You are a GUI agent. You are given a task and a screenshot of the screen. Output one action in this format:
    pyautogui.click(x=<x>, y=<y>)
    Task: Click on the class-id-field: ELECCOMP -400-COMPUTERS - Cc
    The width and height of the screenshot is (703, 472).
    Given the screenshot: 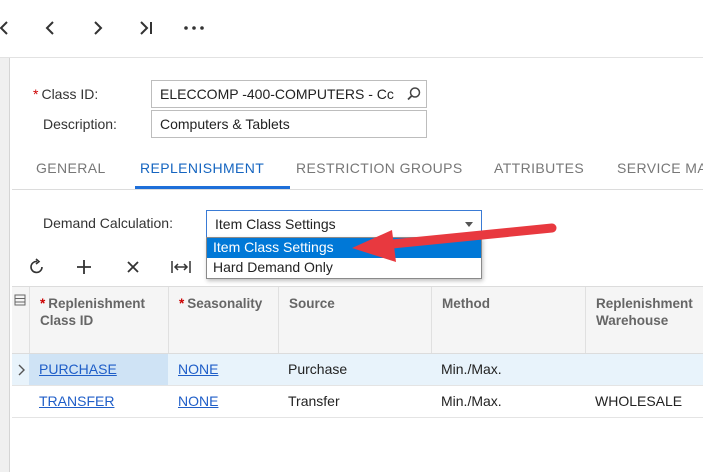 What is the action you would take?
    pyautogui.click(x=289, y=94)
    